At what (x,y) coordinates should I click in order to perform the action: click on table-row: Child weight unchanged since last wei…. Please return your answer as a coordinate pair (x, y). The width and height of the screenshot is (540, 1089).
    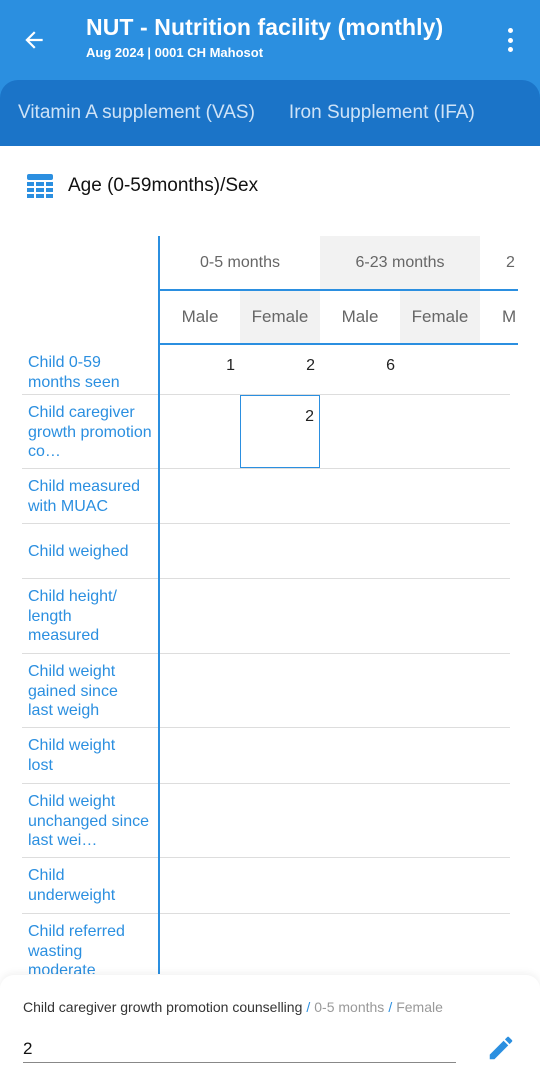
    Looking at the image, I should click on (266, 821).